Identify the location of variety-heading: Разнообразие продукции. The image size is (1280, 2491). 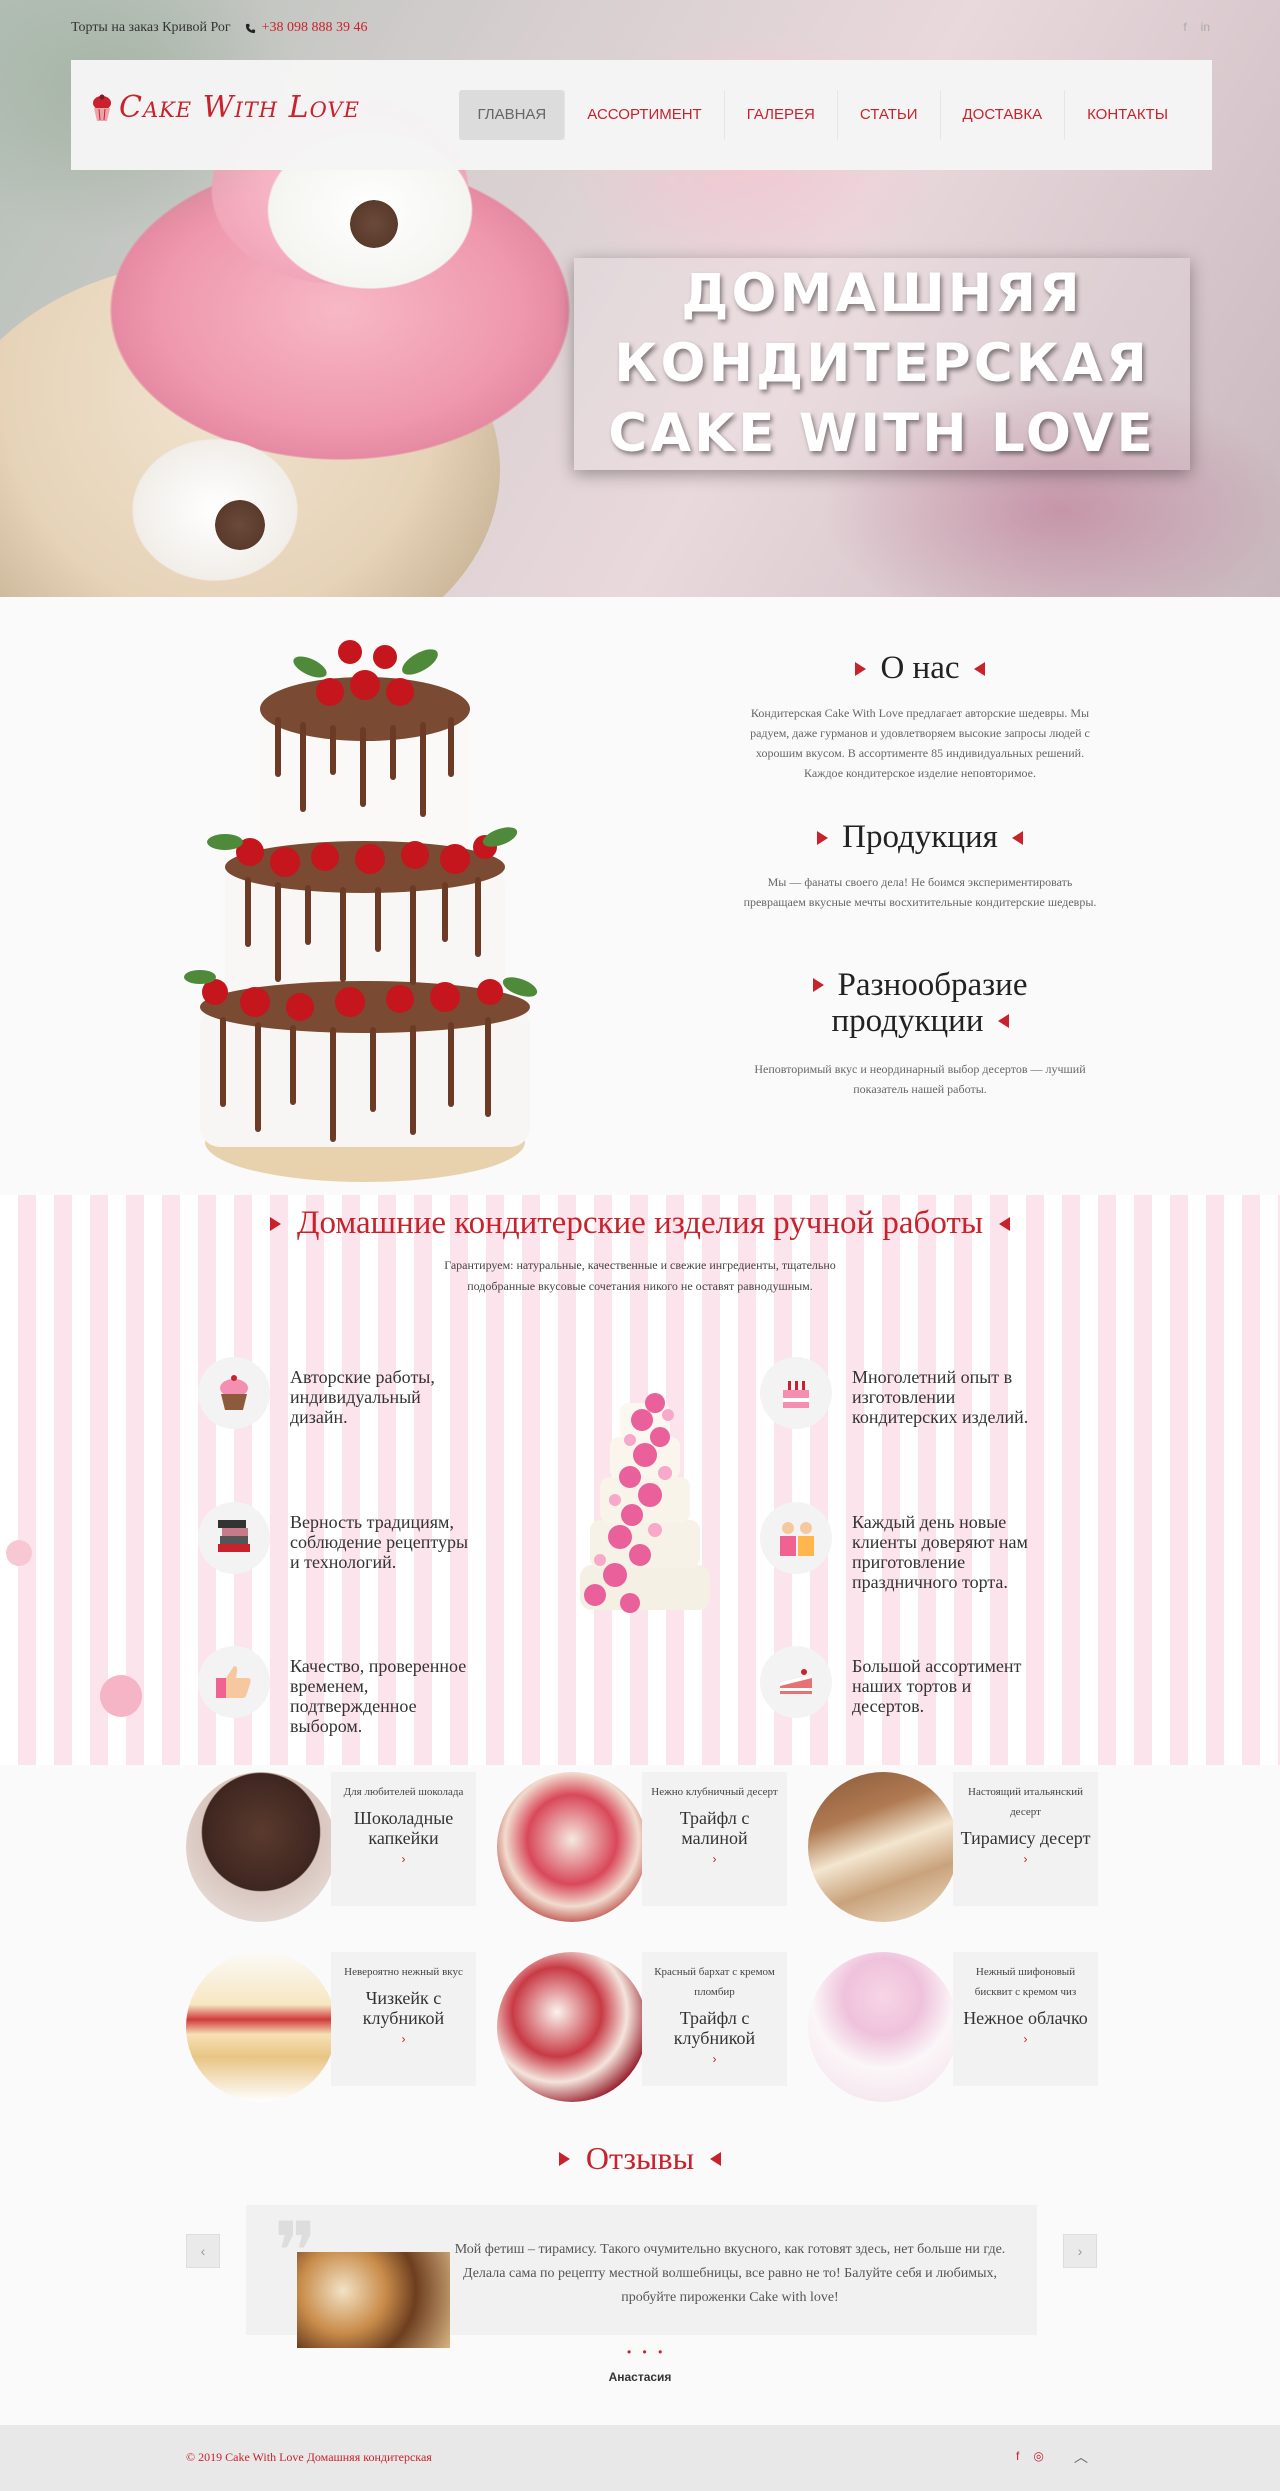
(920, 1003).